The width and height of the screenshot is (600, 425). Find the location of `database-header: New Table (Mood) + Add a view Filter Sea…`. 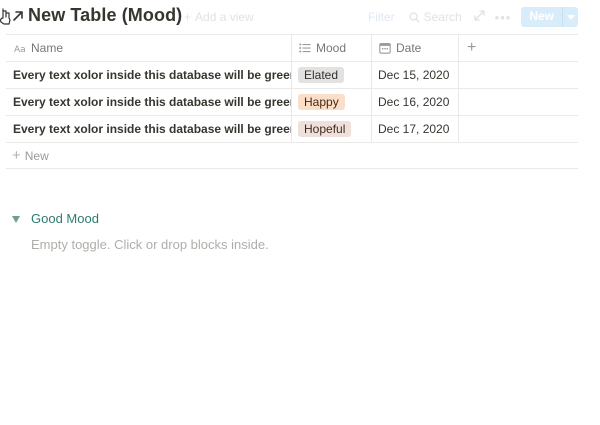

database-header: New Table (Mood) + Add a view Filter Sea… is located at coordinates (300, 17).